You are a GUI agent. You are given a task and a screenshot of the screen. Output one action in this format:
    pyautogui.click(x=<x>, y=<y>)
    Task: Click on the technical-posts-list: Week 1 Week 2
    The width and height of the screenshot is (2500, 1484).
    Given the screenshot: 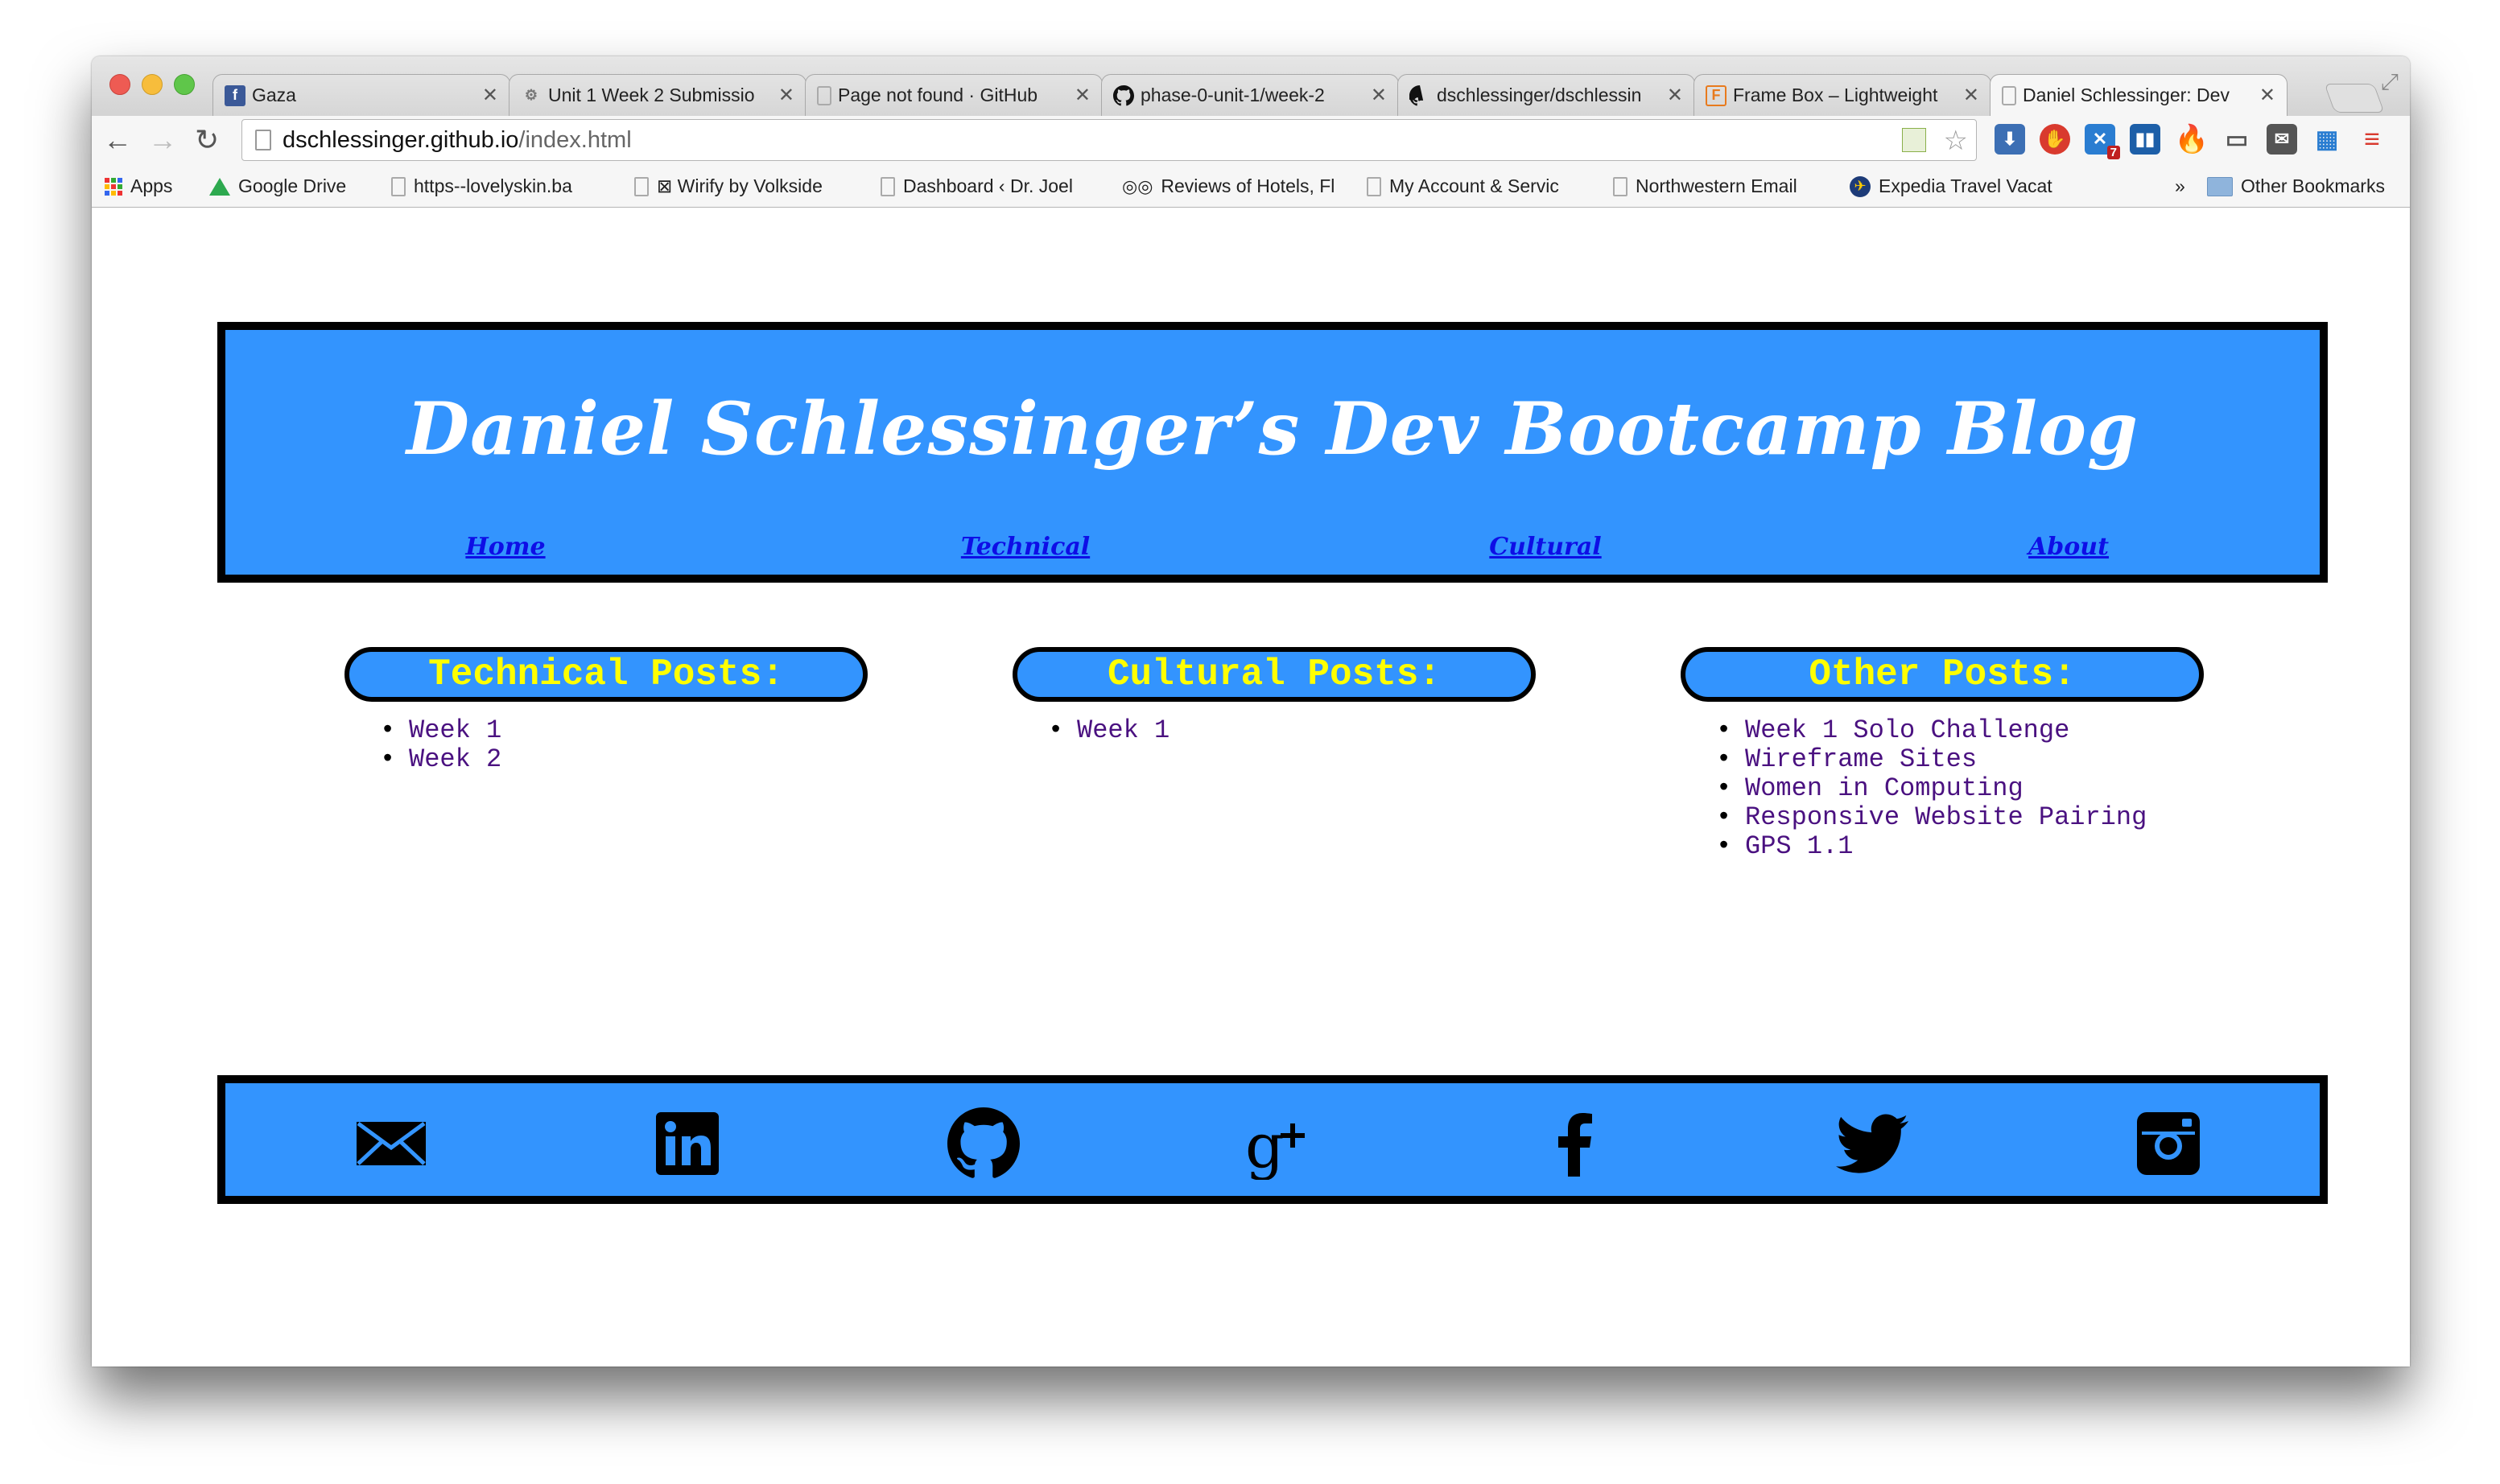 What is the action you would take?
    pyautogui.click(x=440, y=745)
    